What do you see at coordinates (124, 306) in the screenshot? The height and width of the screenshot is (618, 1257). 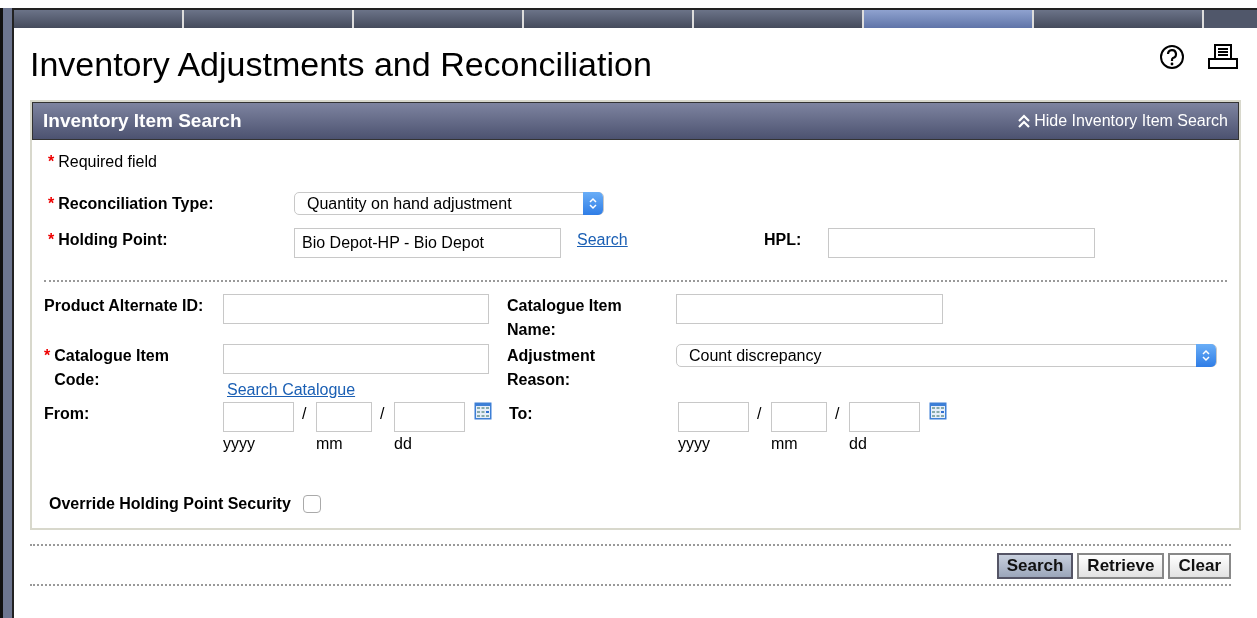 I see `field-label: Product Alternate ID:` at bounding box center [124, 306].